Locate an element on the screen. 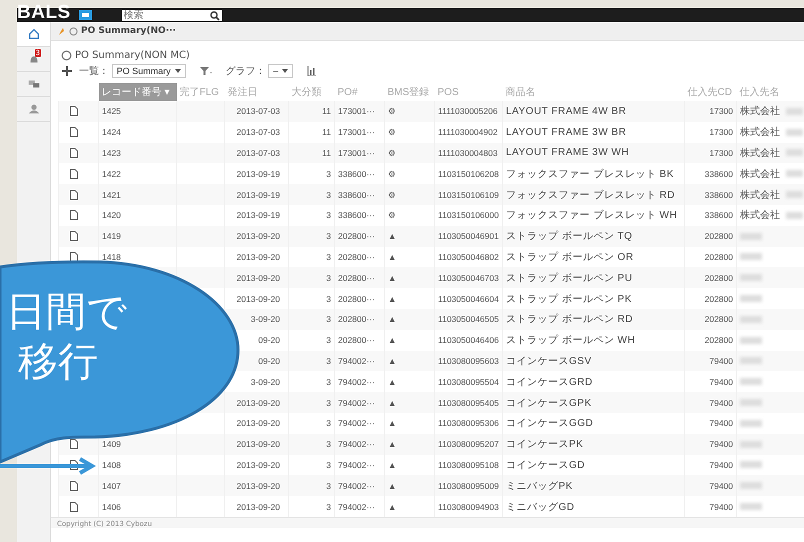  column-header: 完了FLG is located at coordinates (200, 92).